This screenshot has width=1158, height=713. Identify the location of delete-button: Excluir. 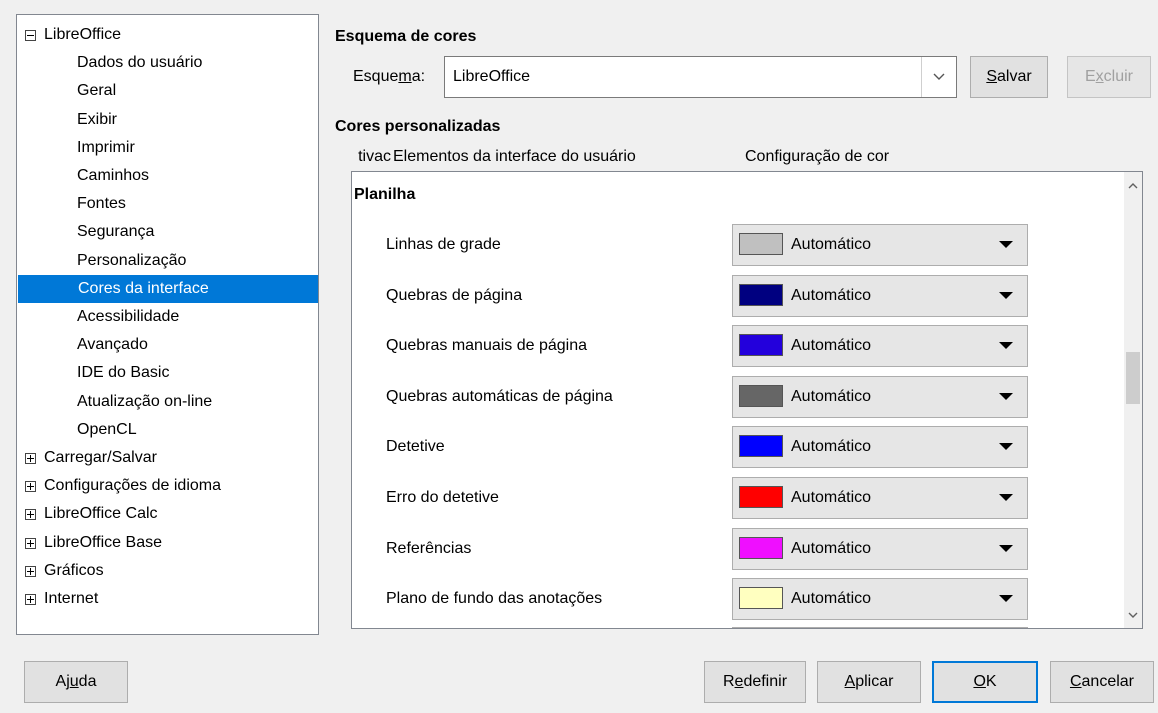
(1109, 77).